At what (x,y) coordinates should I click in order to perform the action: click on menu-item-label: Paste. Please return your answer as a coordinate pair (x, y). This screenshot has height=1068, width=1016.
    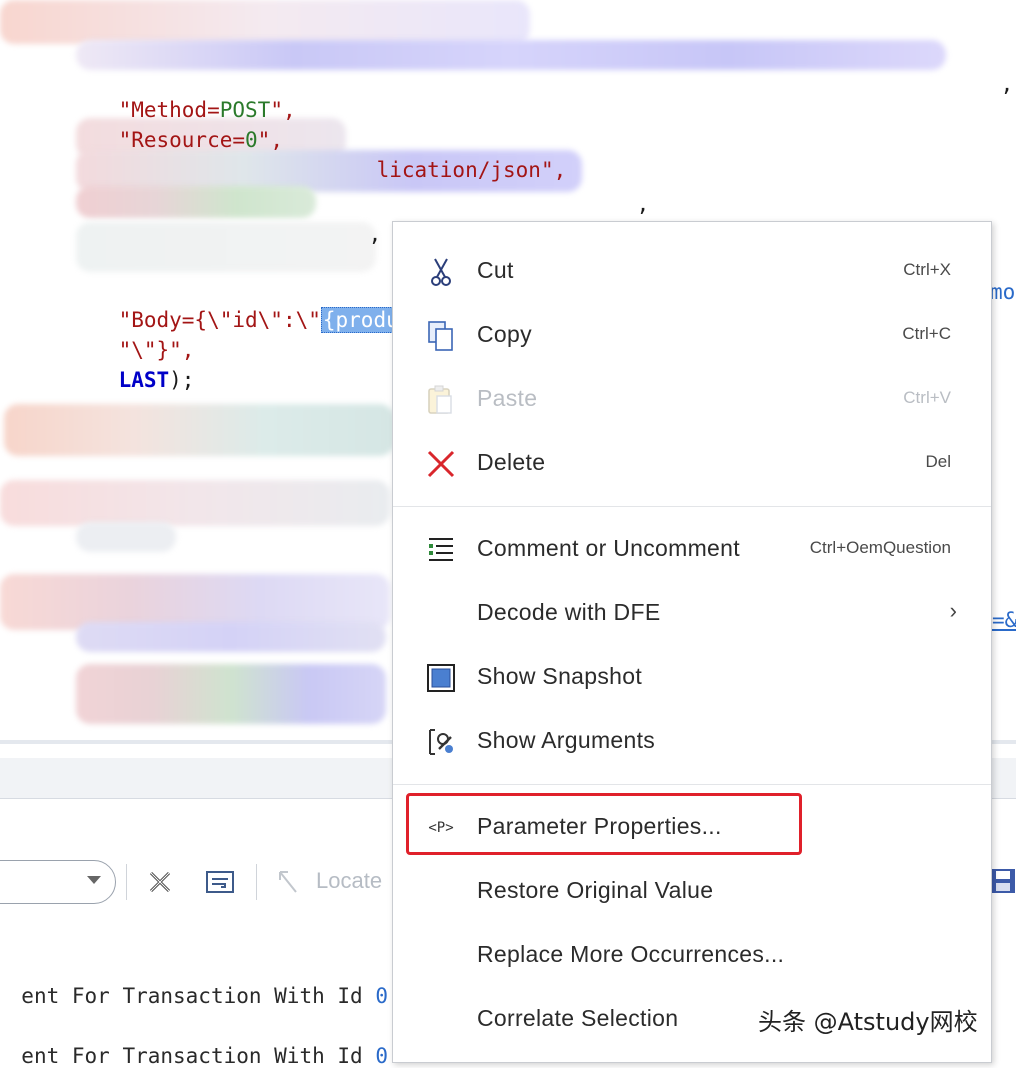
    Looking at the image, I should click on (507, 398).